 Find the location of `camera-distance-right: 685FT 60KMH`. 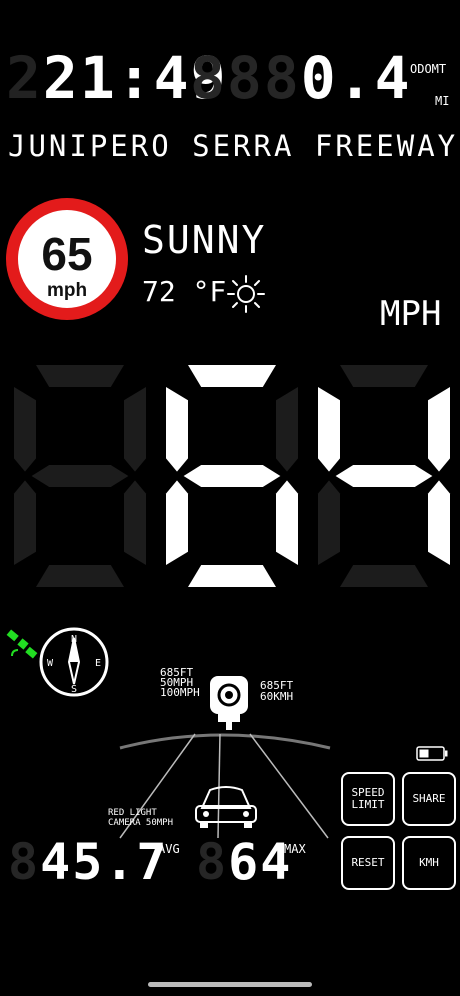

camera-distance-right: 685FT 60KMH is located at coordinates (276, 691).